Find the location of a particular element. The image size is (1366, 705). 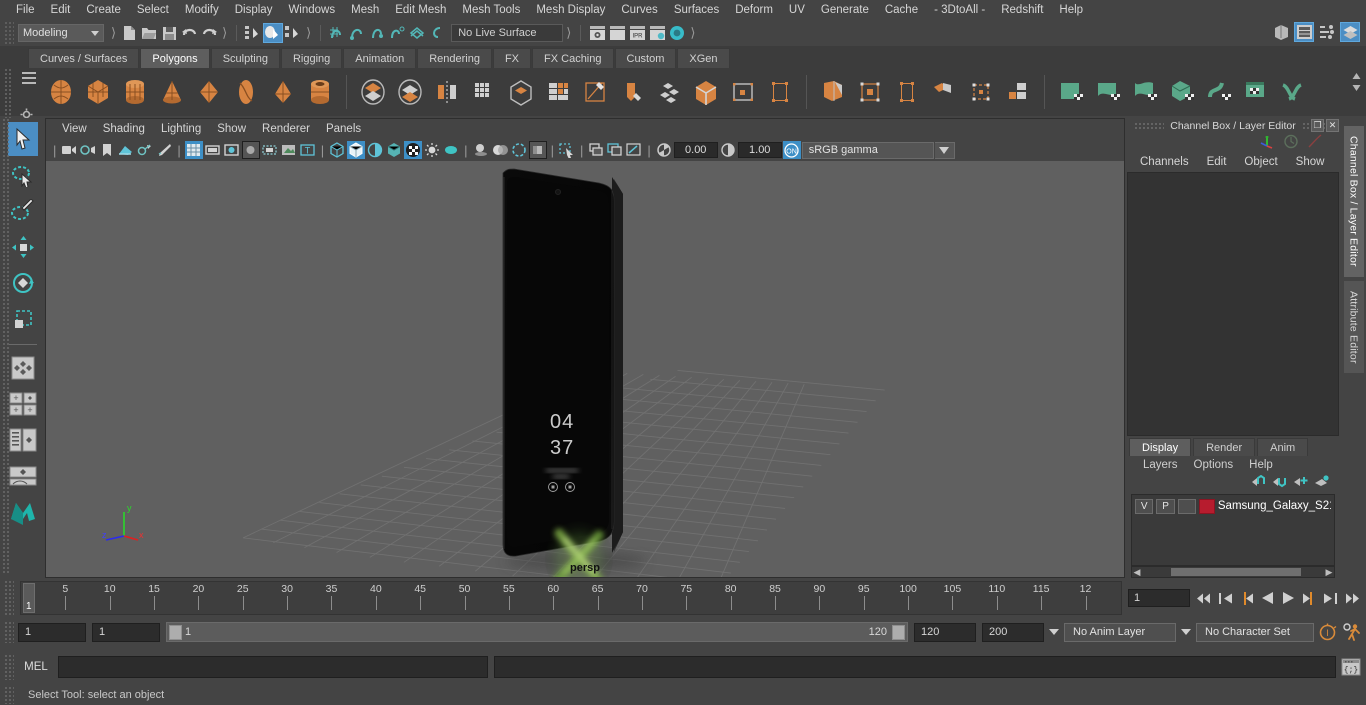

table-row: V P Samsung_Galaxy_S21_ is located at coordinates (1233, 506).